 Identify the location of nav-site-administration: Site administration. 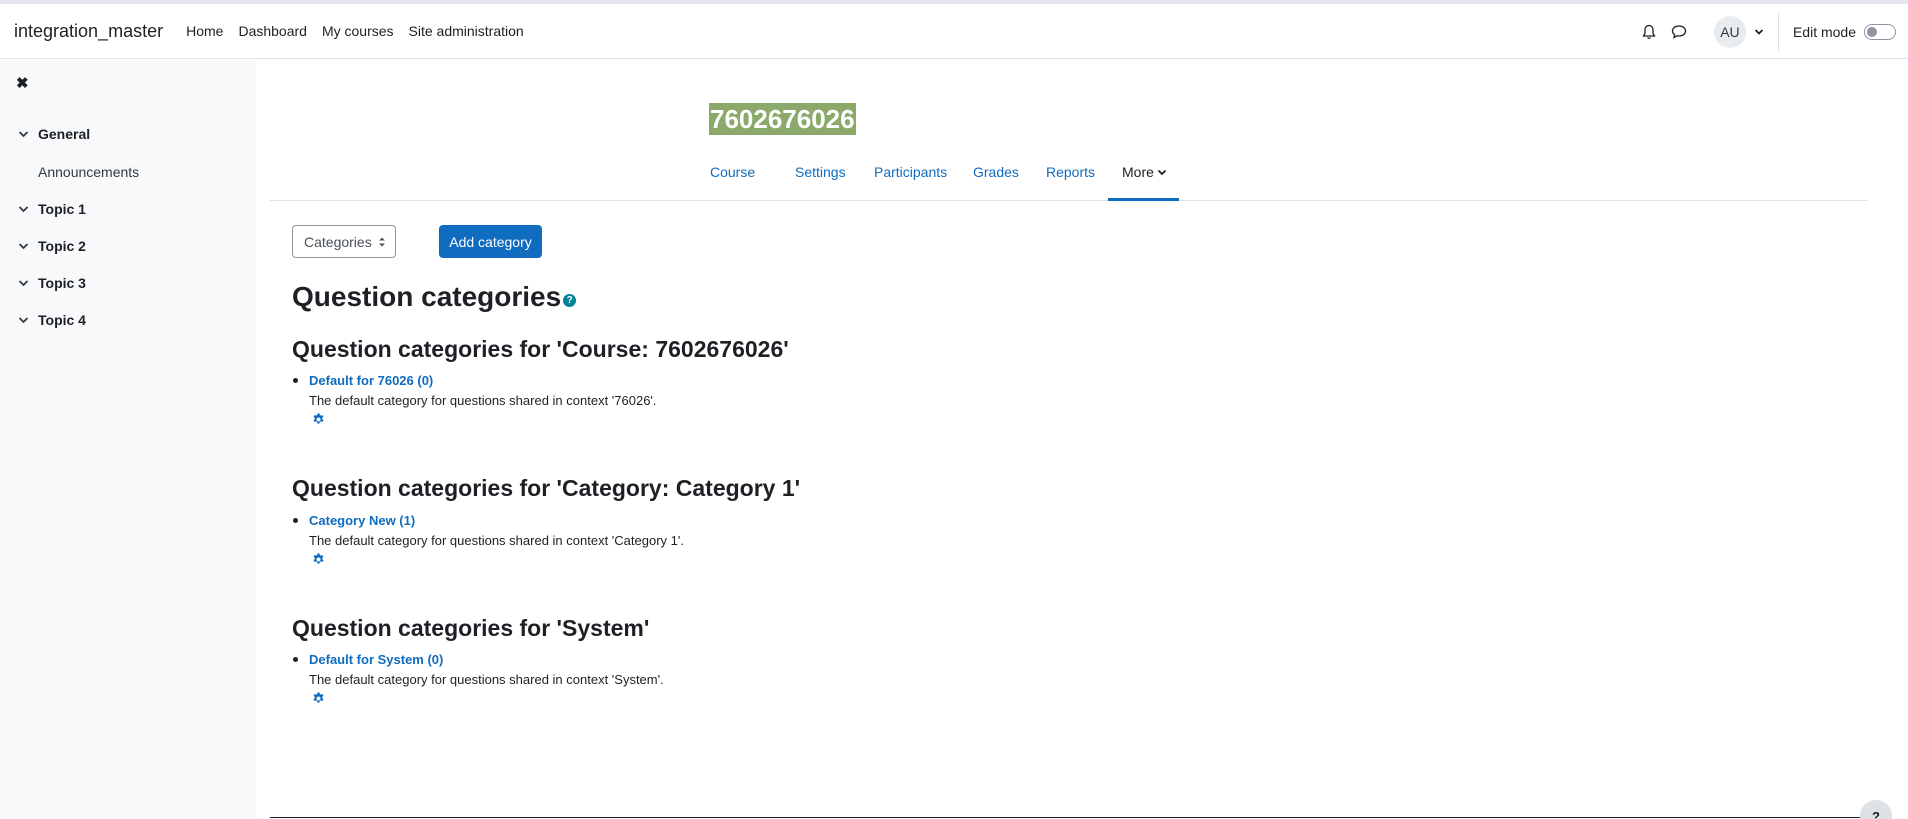
(466, 31).